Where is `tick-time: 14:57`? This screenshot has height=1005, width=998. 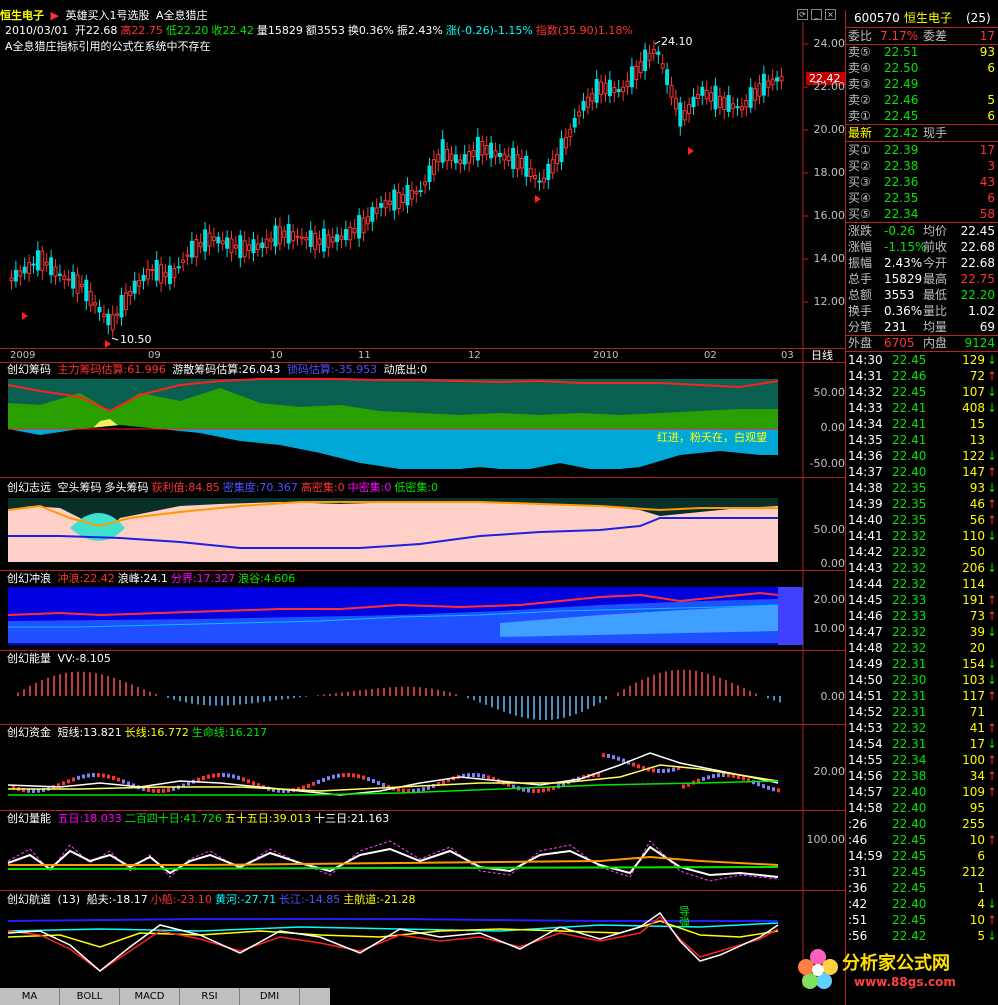 tick-time: 14:57 is located at coordinates (865, 792).